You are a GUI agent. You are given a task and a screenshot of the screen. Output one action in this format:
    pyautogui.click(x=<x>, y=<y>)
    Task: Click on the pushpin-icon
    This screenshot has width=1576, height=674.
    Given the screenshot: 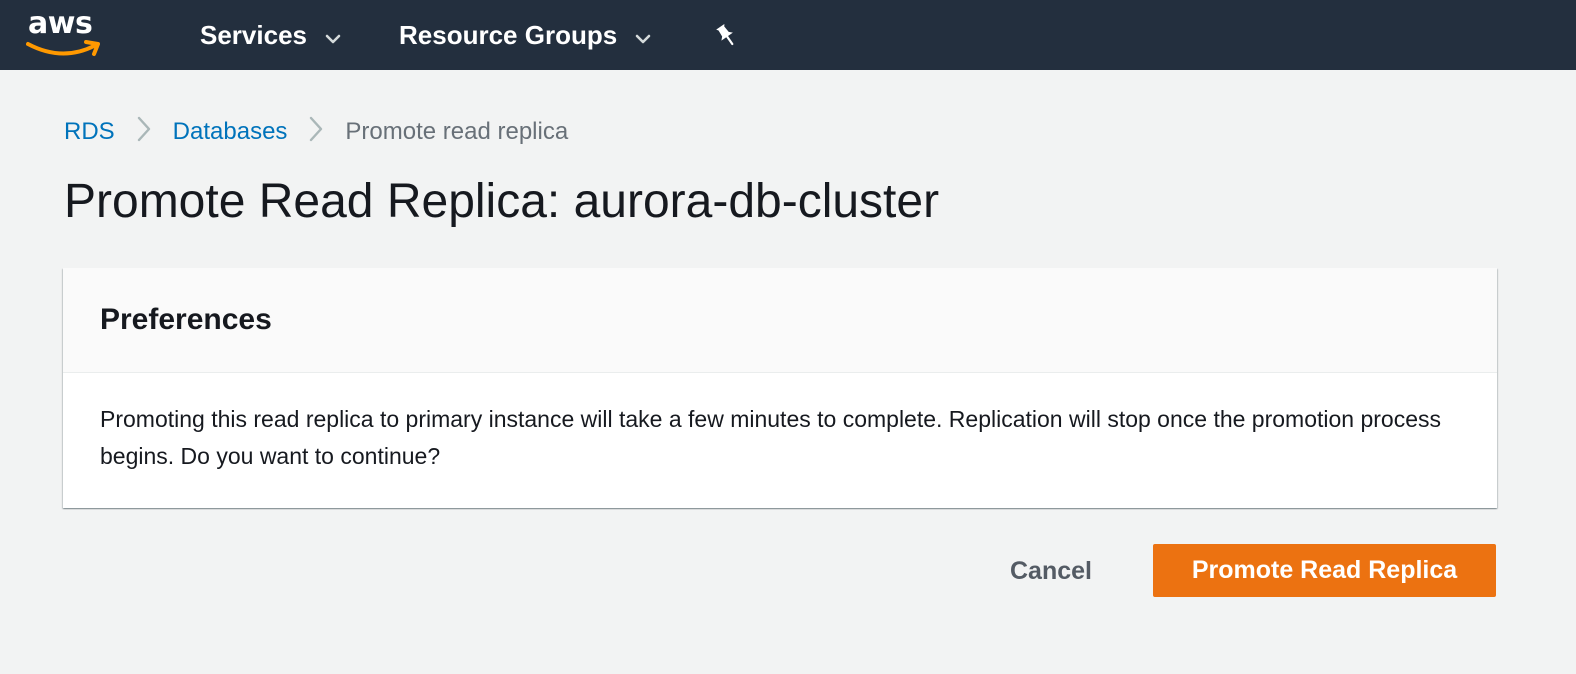 What is the action you would take?
    pyautogui.click(x=726, y=35)
    